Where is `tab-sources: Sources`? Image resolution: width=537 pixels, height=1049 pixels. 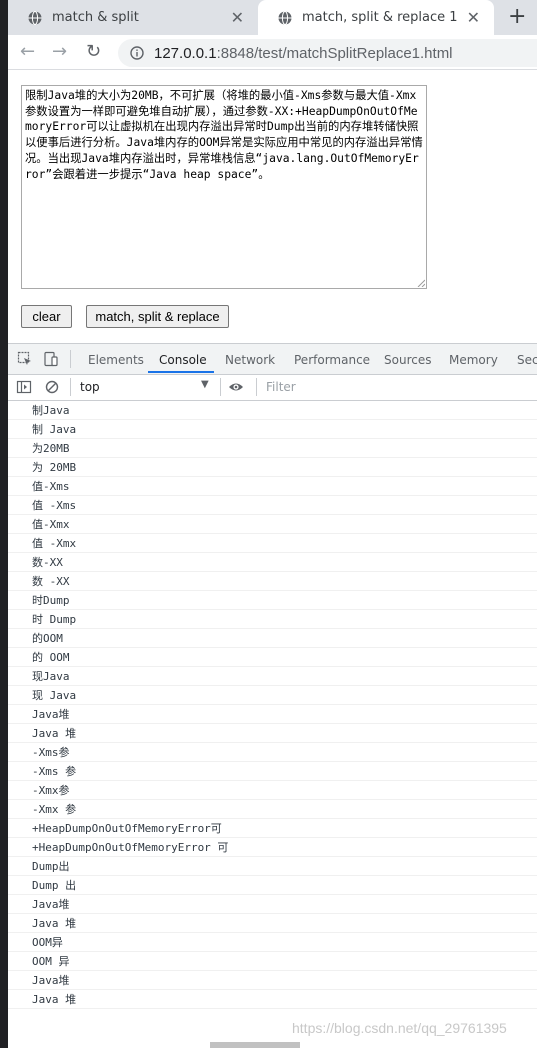 tab-sources: Sources is located at coordinates (407, 360).